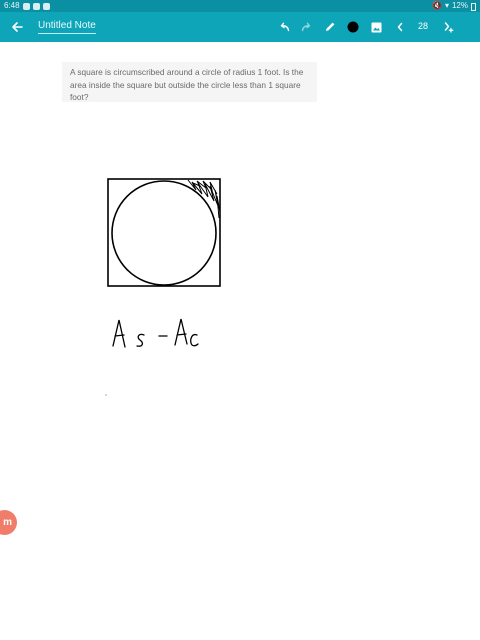 This screenshot has width=480, height=640. I want to click on insert-image-button, so click(376, 27).